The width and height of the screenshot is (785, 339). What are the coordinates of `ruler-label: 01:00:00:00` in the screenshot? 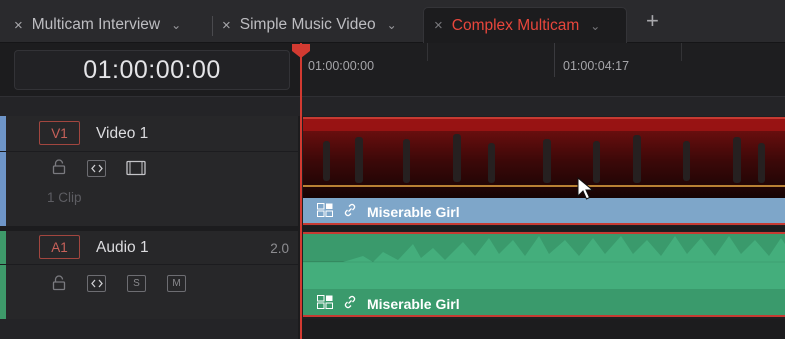 It's located at (341, 66).